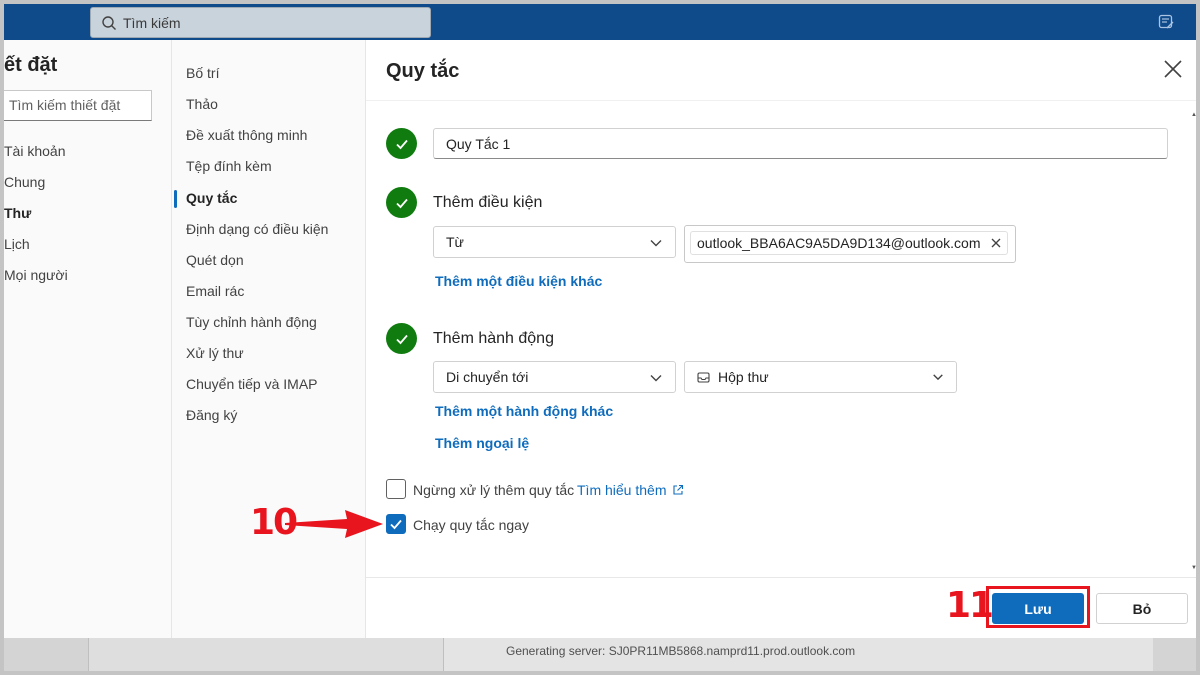  I want to click on add-action-link: Thêm một hành động khác, so click(524, 411).